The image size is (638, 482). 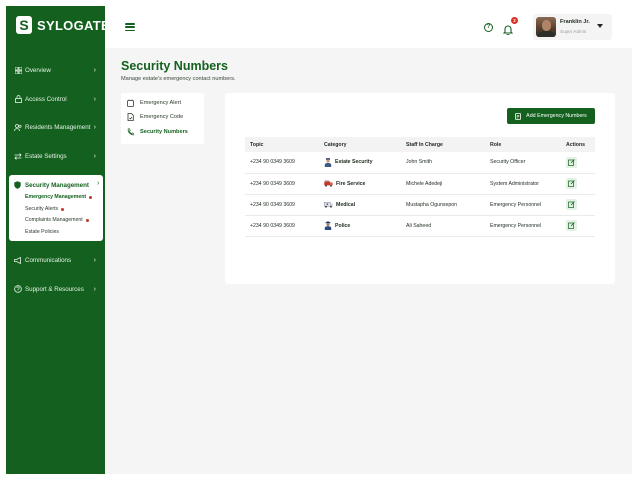 What do you see at coordinates (488, 27) in the screenshot?
I see `help-icon: ?` at bounding box center [488, 27].